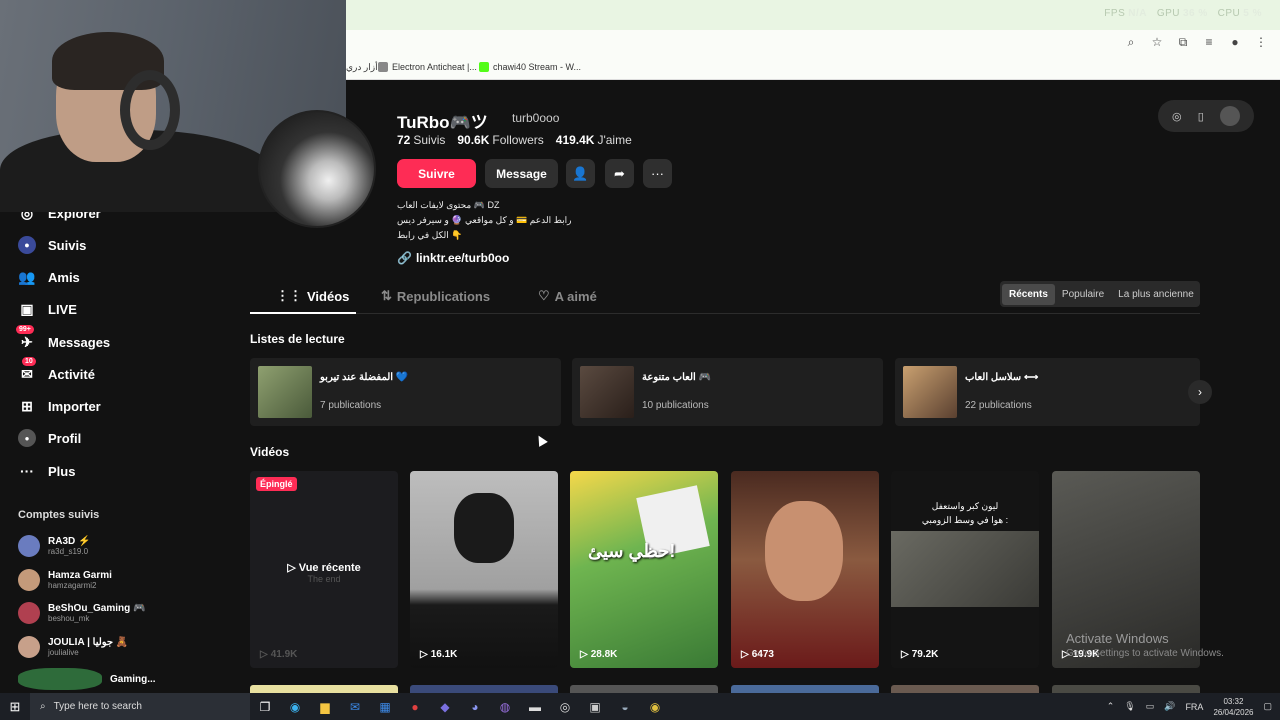  What do you see at coordinates (567, 296) in the screenshot?
I see `tab-liked: ♡ A aimé` at bounding box center [567, 296].